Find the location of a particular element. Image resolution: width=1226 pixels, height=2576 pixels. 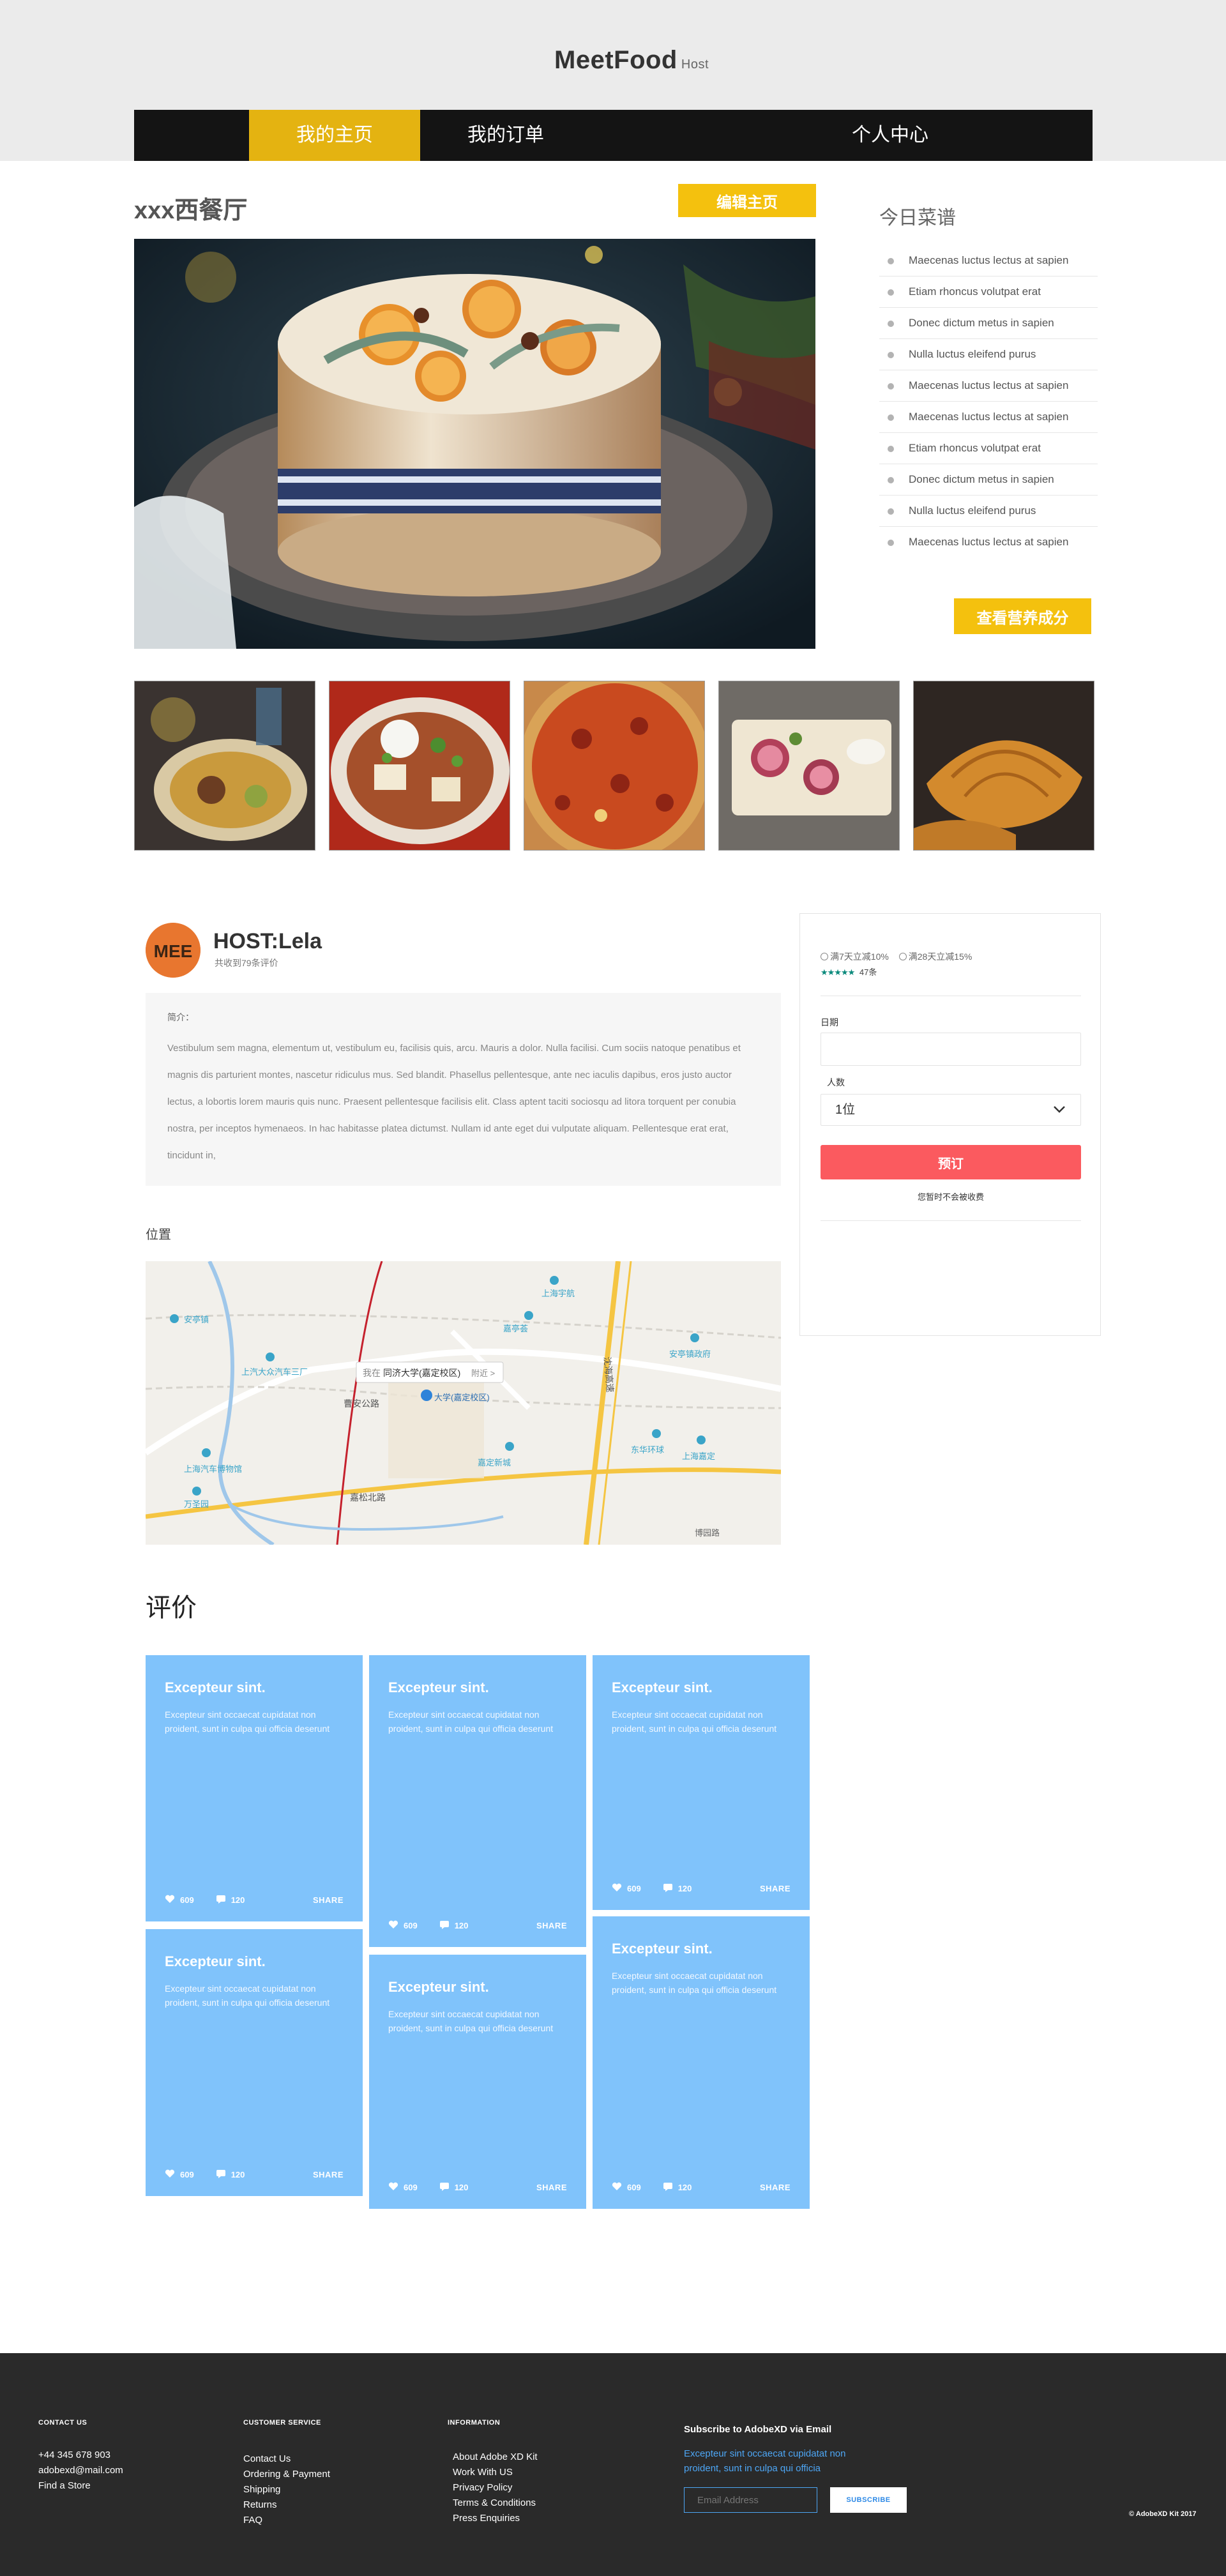

book-button: 预订 is located at coordinates (951, 1162).